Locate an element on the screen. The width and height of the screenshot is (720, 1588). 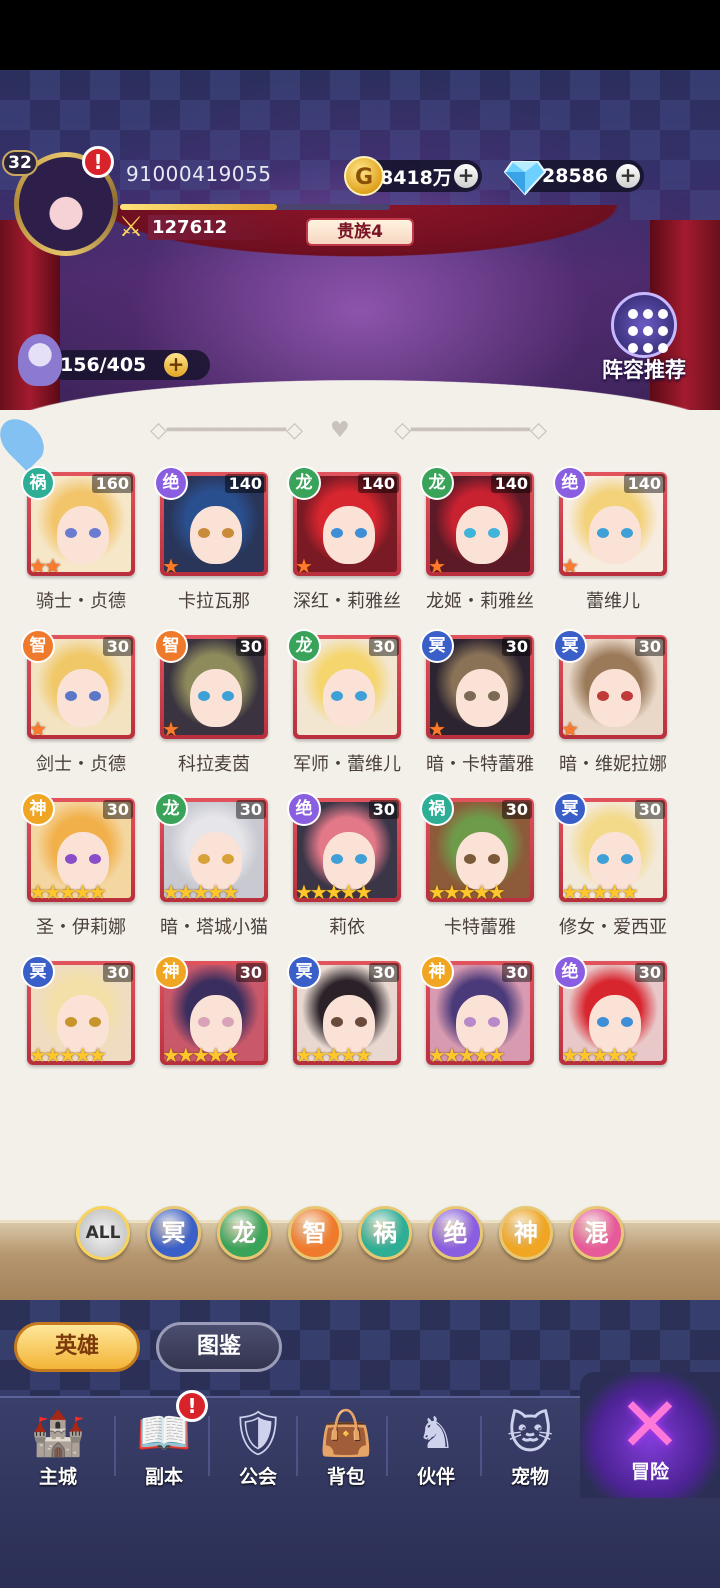
hero-name: 暗・塔城小猫 is located at coordinates (214, 927).